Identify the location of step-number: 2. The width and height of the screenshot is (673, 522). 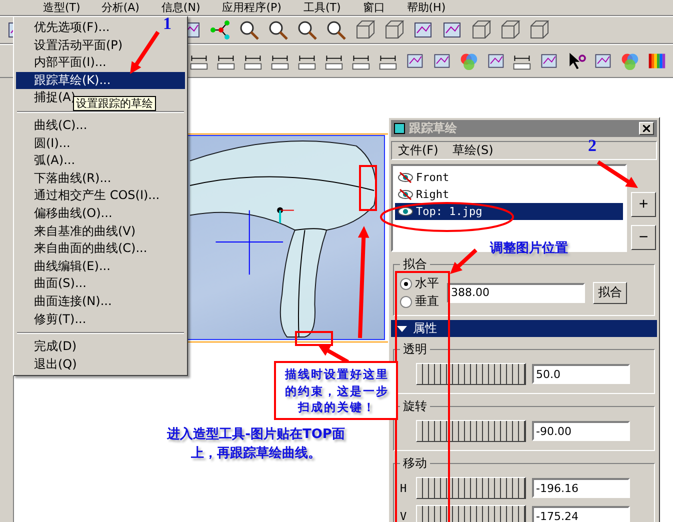
(592, 146).